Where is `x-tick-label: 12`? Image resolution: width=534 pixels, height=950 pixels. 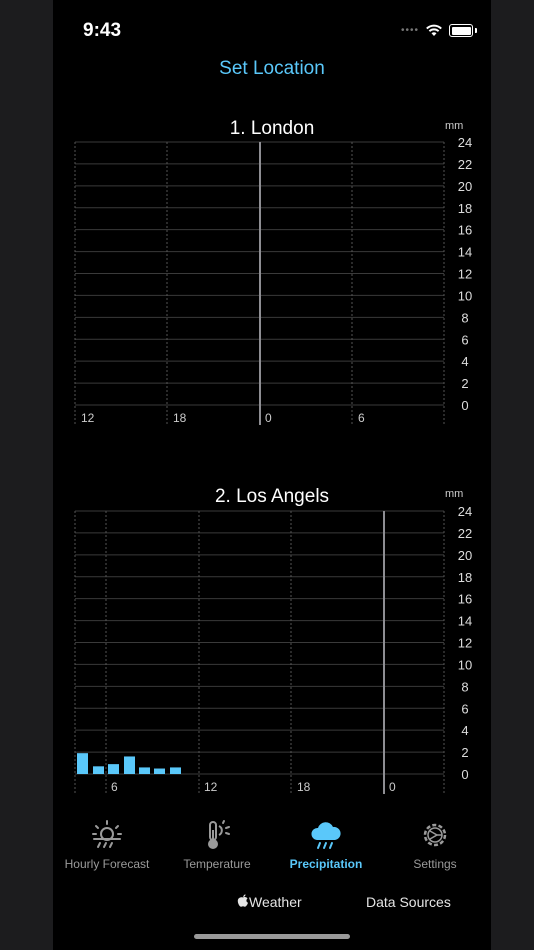
x-tick-label: 12 is located at coordinates (211, 787).